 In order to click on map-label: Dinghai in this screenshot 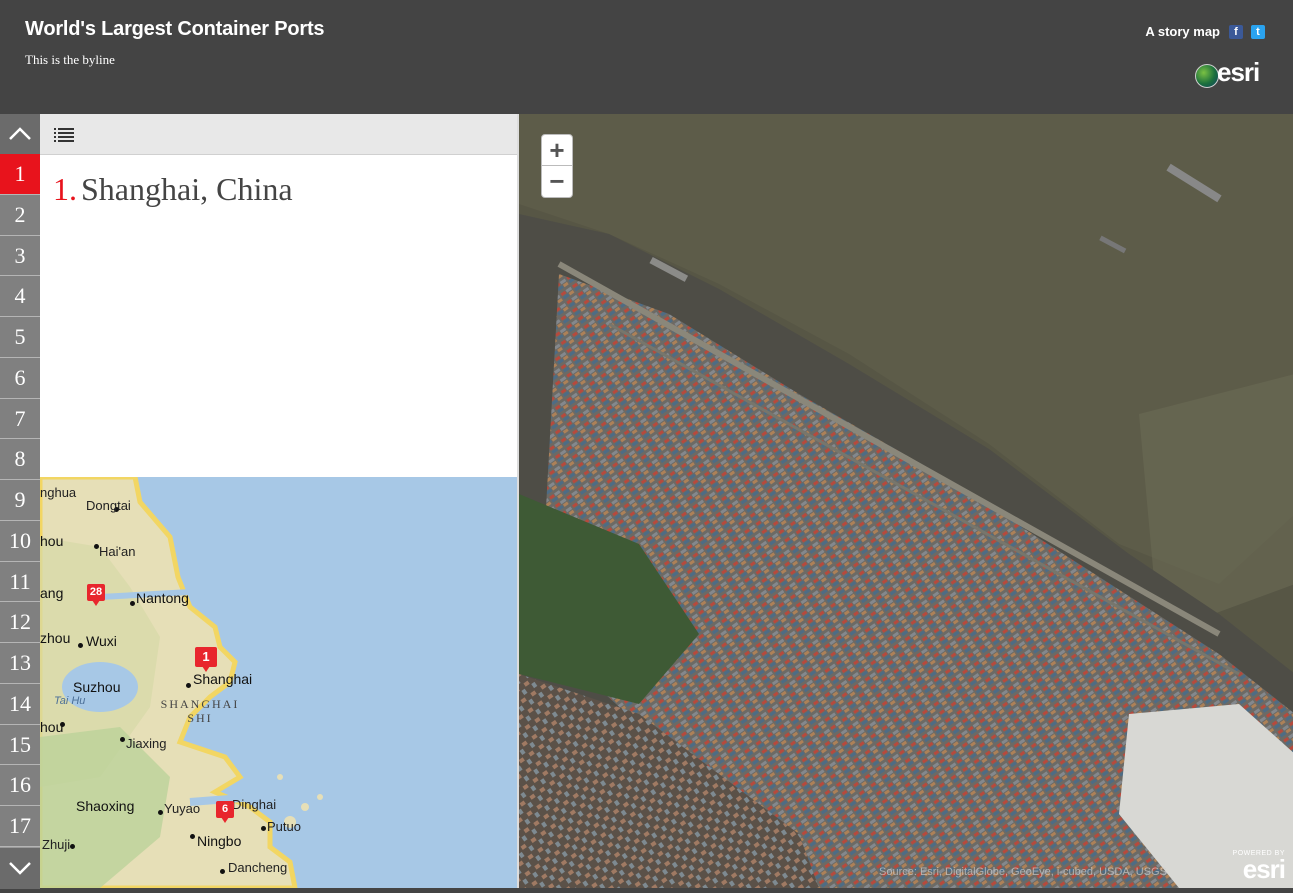, I will do `click(254, 804)`.